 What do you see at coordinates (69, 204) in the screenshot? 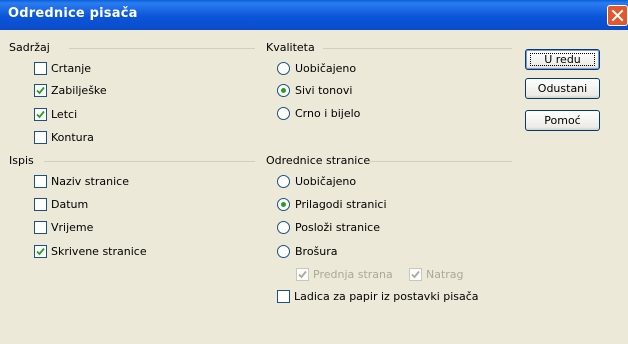
I see `checkbox-date-label: Datum` at bounding box center [69, 204].